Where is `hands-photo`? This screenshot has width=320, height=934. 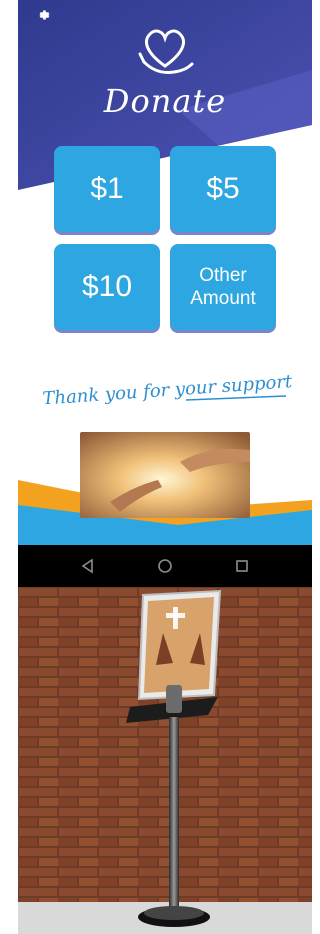
hands-photo is located at coordinates (165, 475).